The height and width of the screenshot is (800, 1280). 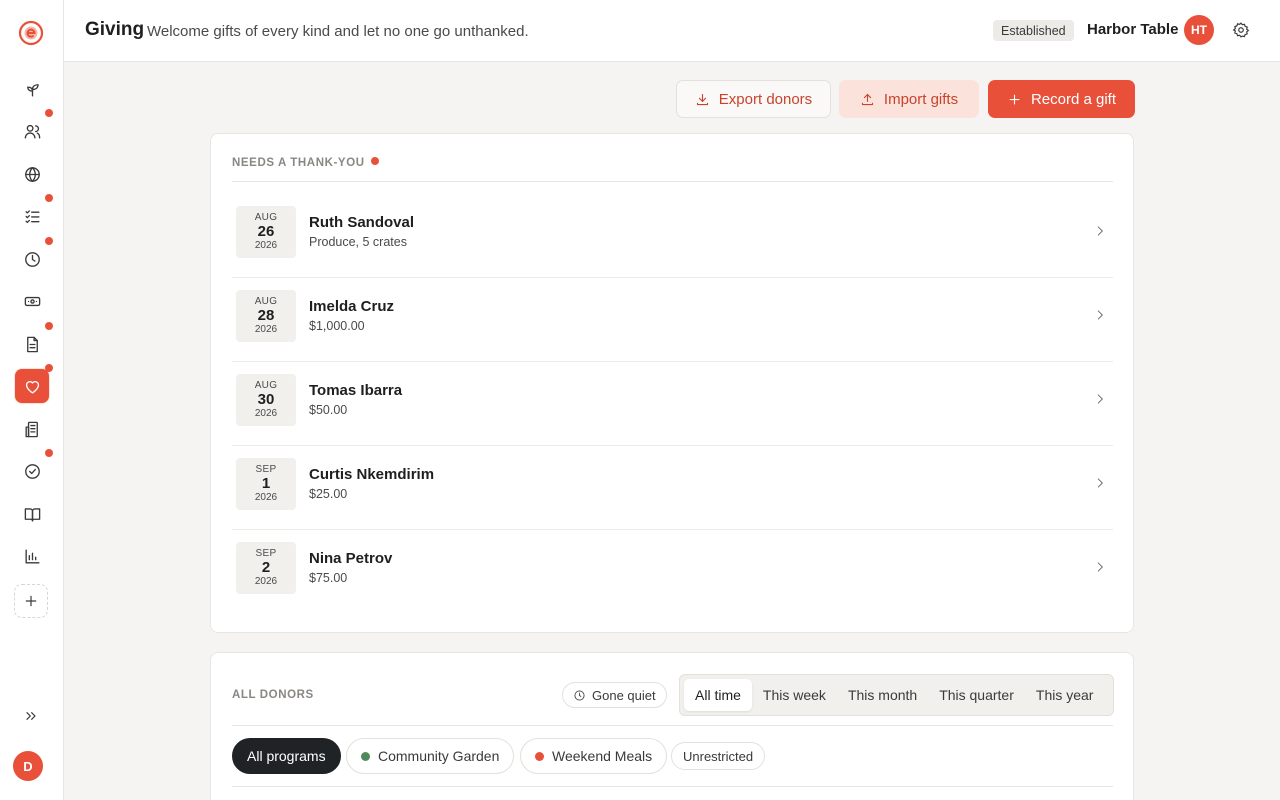 I want to click on all-donors-label: ALL DONORS, so click(x=273, y=695).